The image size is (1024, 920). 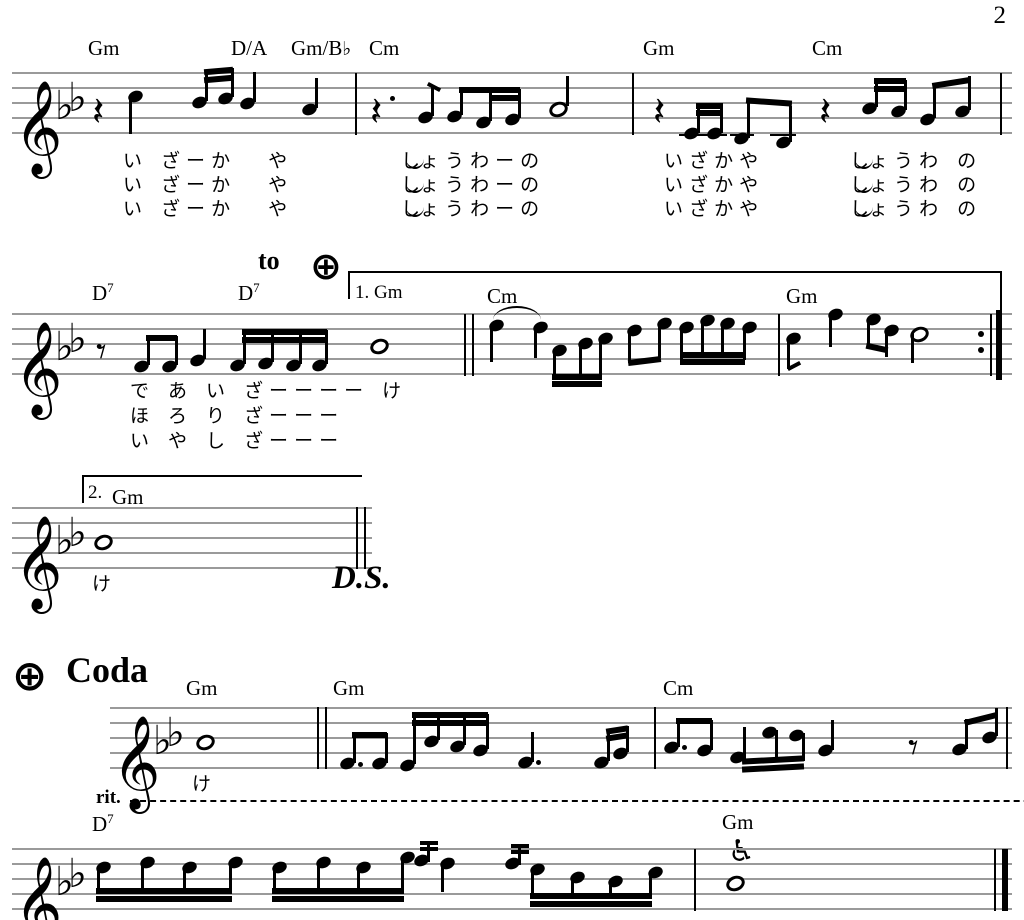 What do you see at coordinates (108, 797) in the screenshot?
I see `ritardando-text: rit.` at bounding box center [108, 797].